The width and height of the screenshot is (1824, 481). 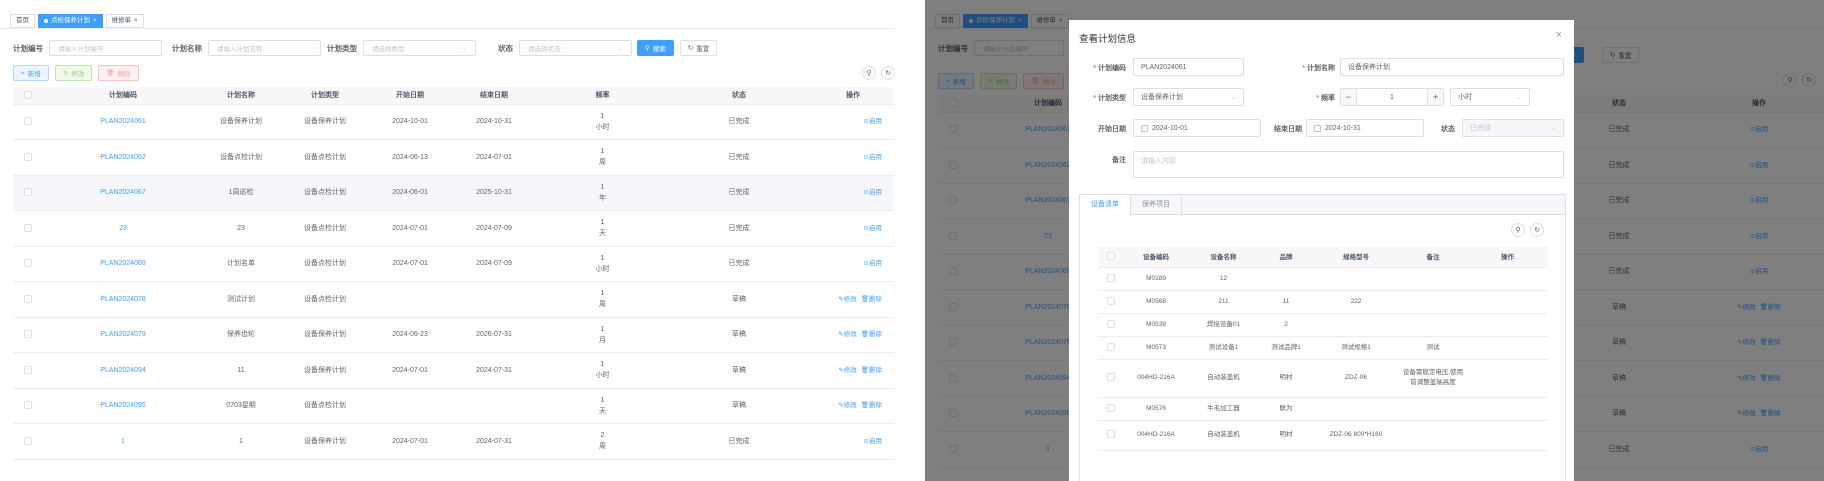 What do you see at coordinates (453, 441) in the screenshot?
I see `table-row: 1 1 设备保养计划 2024-07-01 2024-07-31 2 周已完成 ⊙启用` at bounding box center [453, 441].